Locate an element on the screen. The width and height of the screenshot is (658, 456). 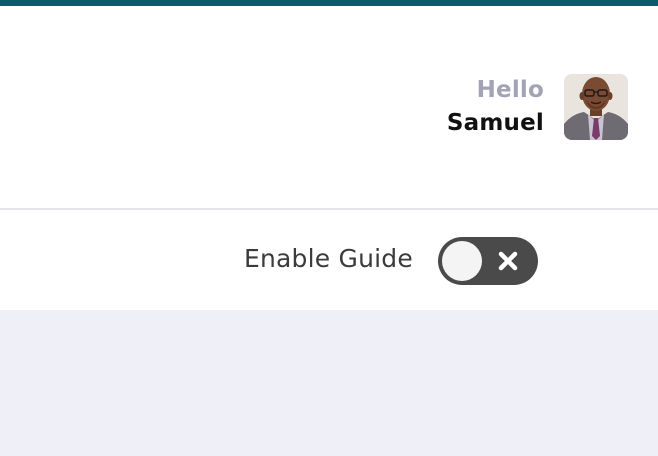
avatar is located at coordinates (596, 107).